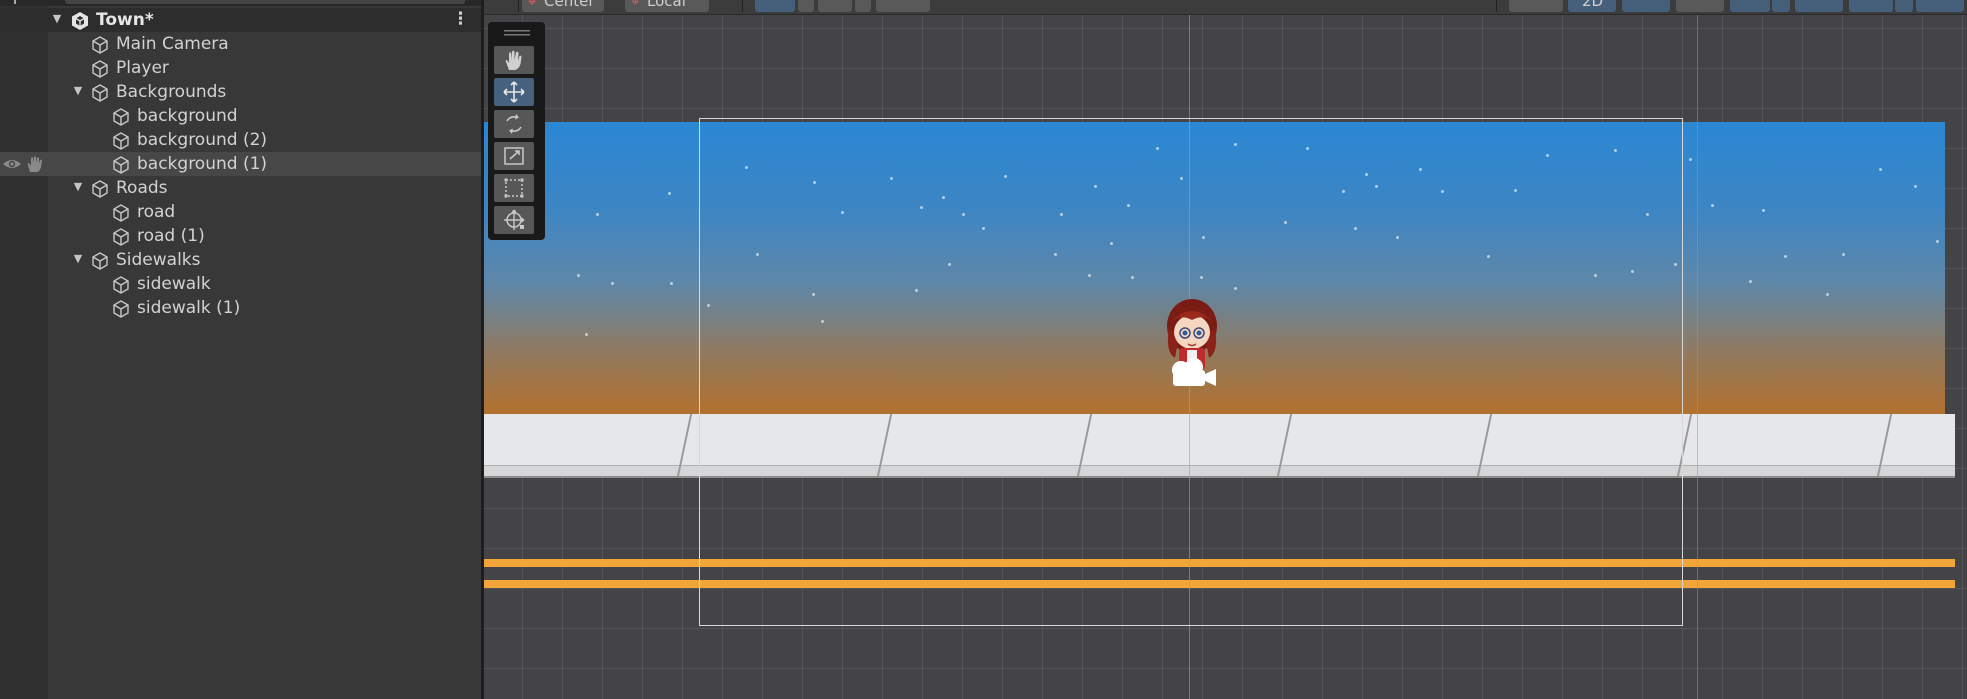 The height and width of the screenshot is (699, 1967). What do you see at coordinates (514, 92) in the screenshot?
I see `move-tool-button` at bounding box center [514, 92].